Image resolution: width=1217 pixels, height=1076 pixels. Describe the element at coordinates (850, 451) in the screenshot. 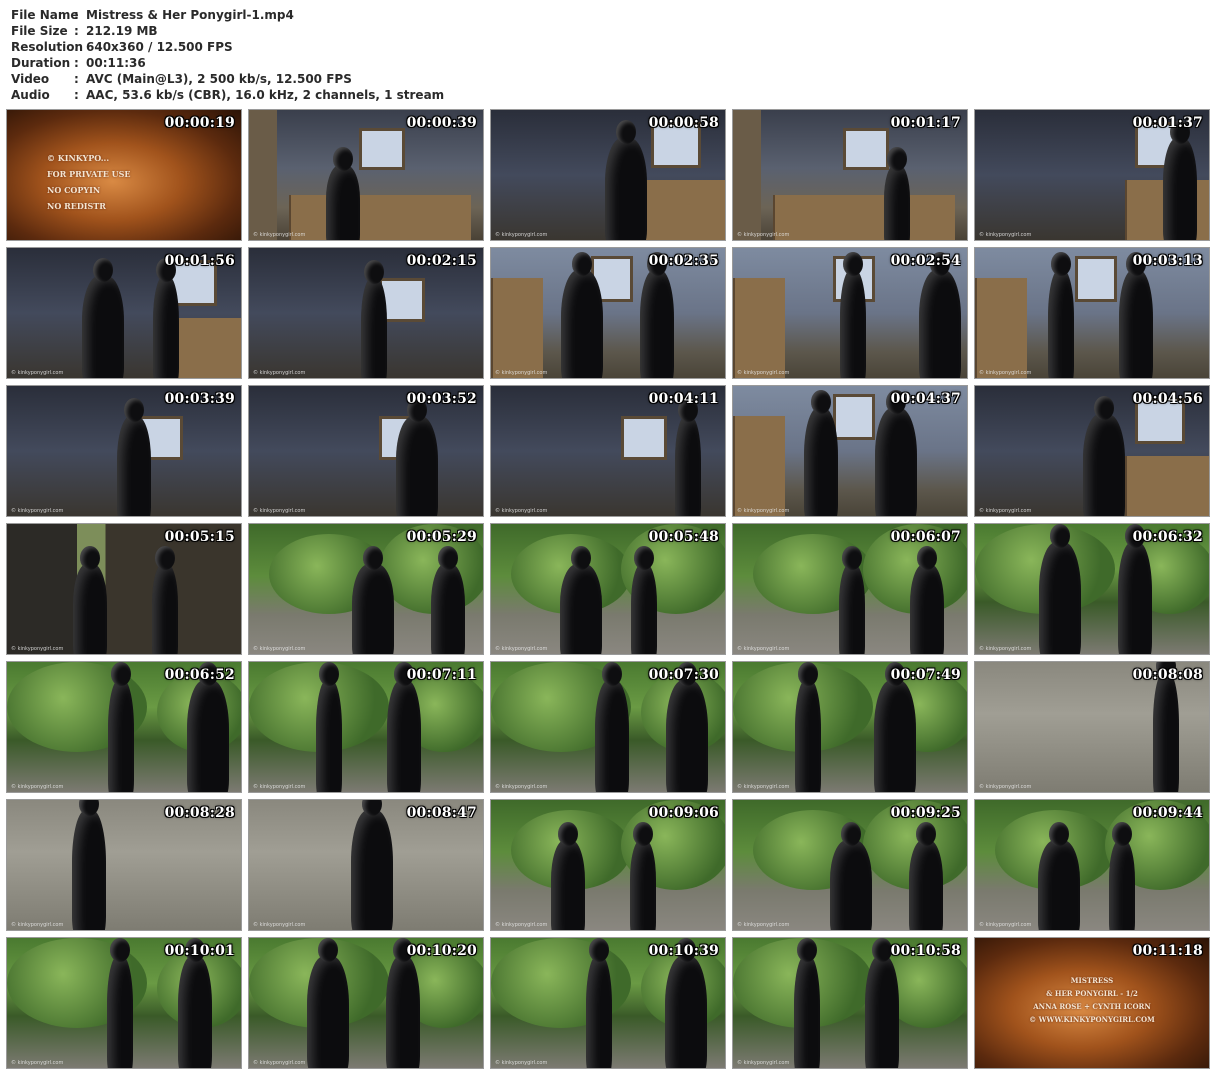

I see `video-thumbnail: © kinkyponygirl.com 00:04:37` at that location.